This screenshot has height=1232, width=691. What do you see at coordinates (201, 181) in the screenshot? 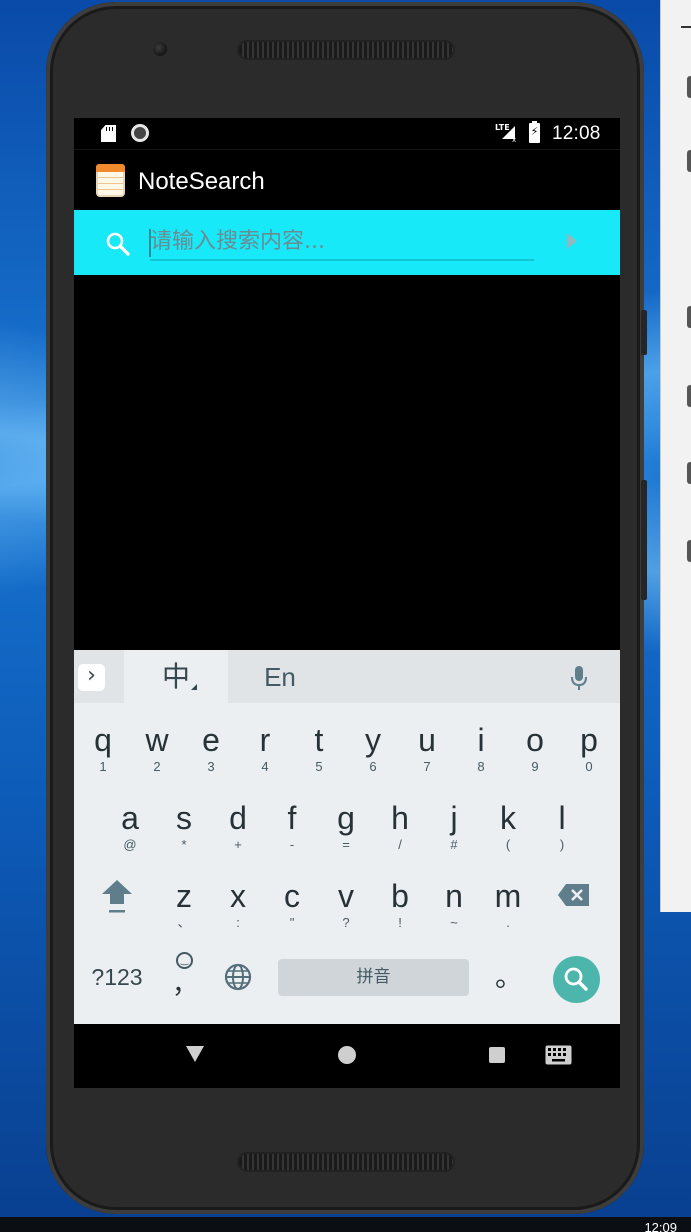
I see `app-title: NoteSearch` at bounding box center [201, 181].